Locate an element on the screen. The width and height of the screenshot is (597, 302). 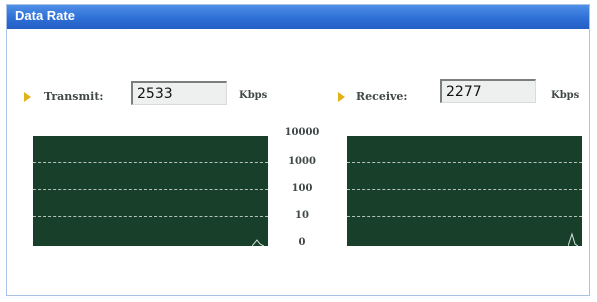
transmit-graph is located at coordinates (150, 191).